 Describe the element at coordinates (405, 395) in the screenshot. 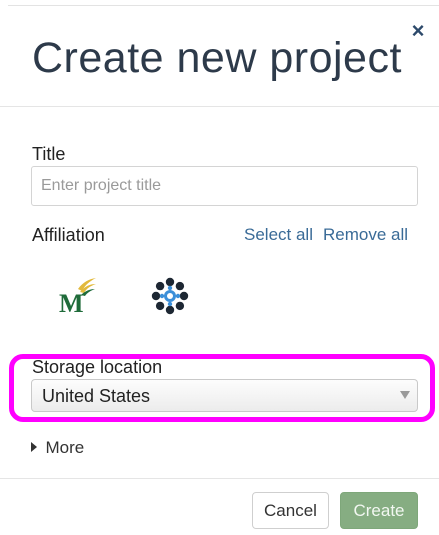

I see `chevron-down-icon` at that location.